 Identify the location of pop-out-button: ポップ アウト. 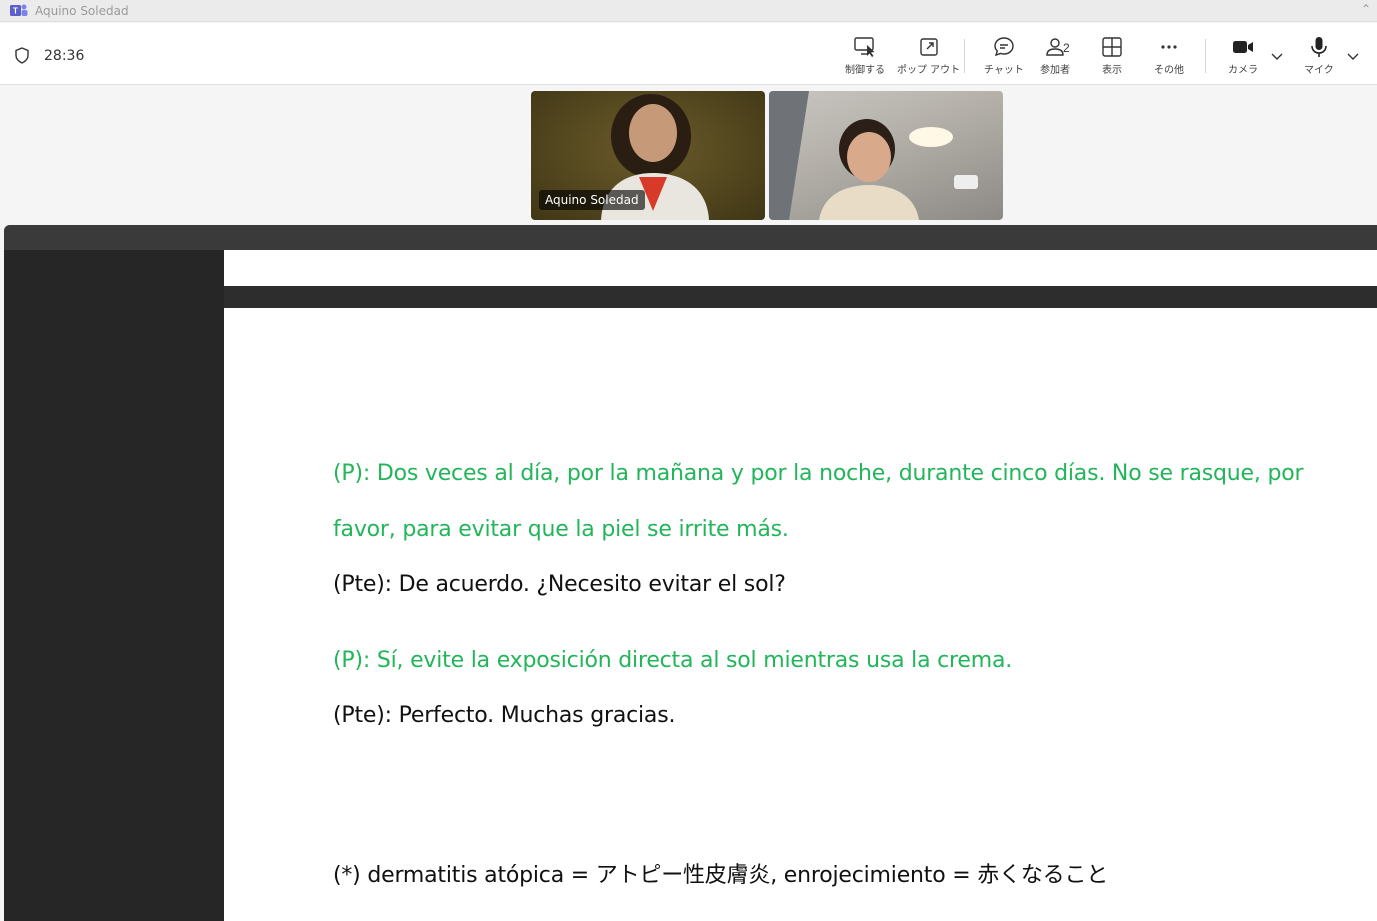
(928, 55).